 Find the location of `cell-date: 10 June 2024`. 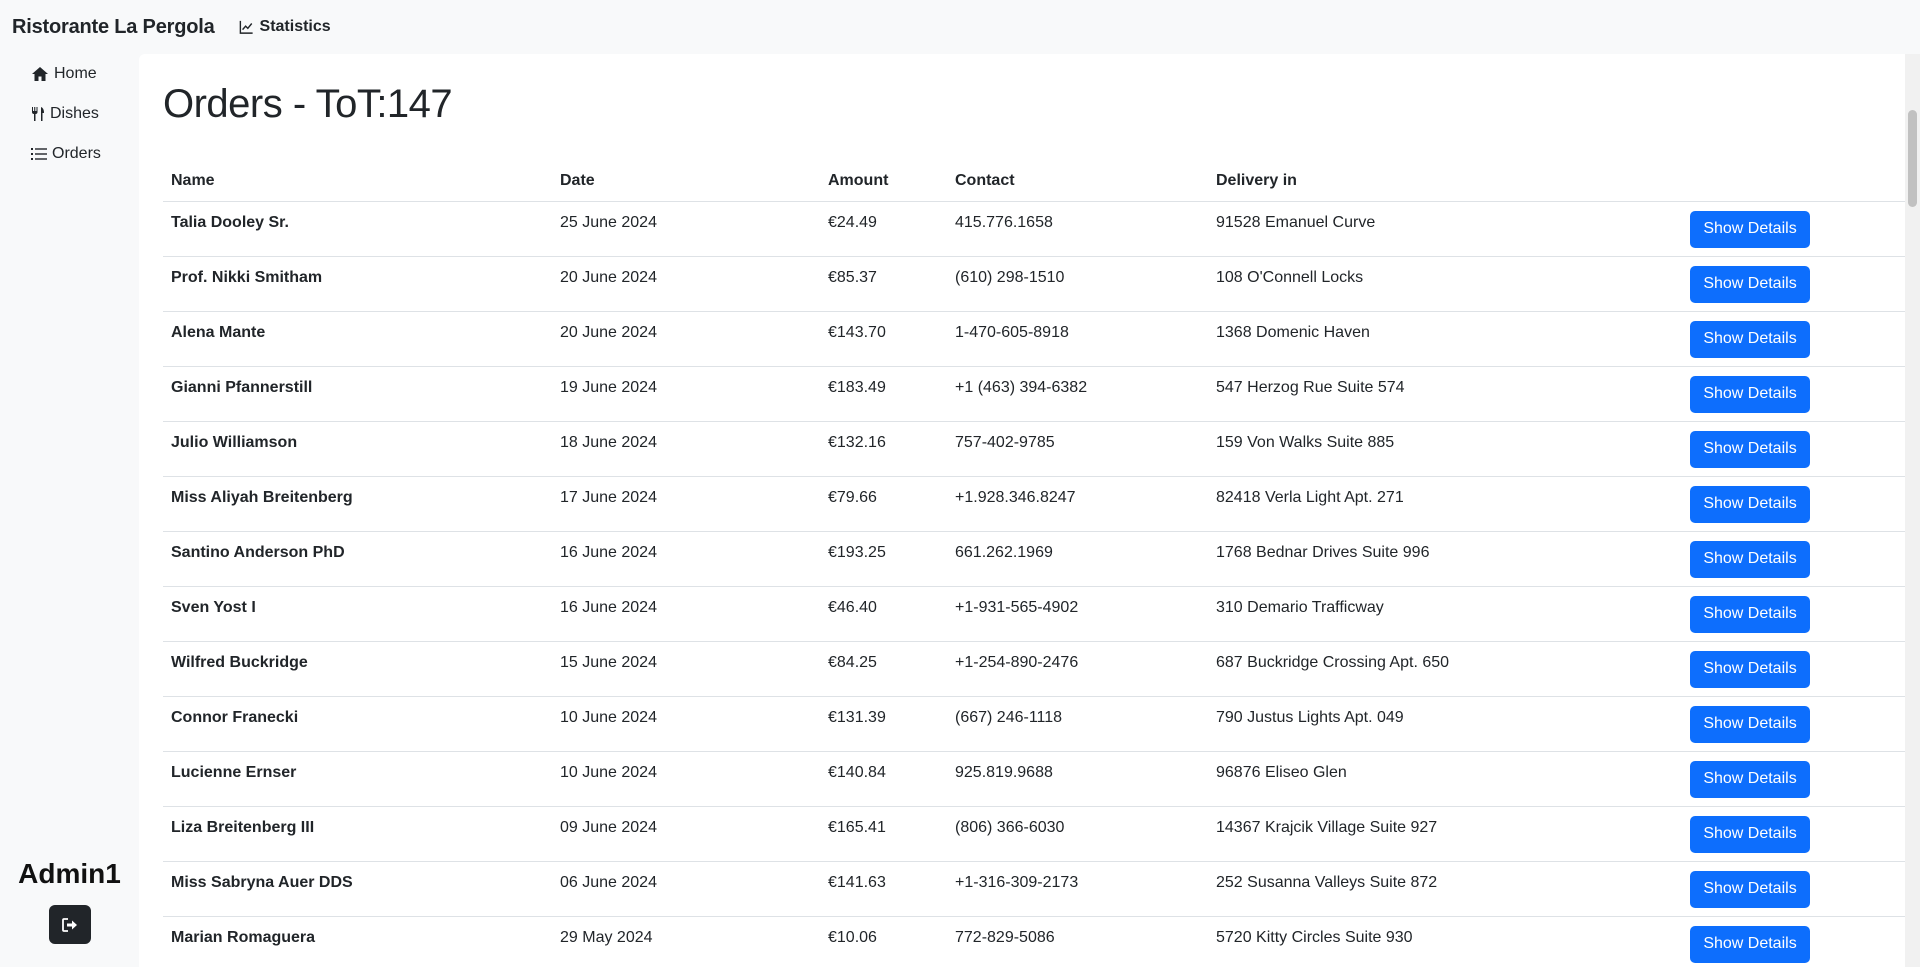

cell-date: 10 June 2024 is located at coordinates (686, 724).